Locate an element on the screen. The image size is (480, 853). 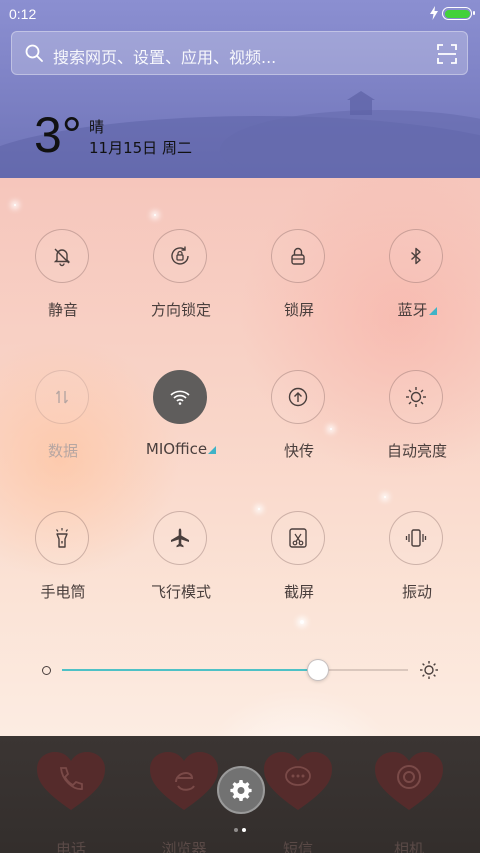
page-indicator is located at coordinates (242, 830).